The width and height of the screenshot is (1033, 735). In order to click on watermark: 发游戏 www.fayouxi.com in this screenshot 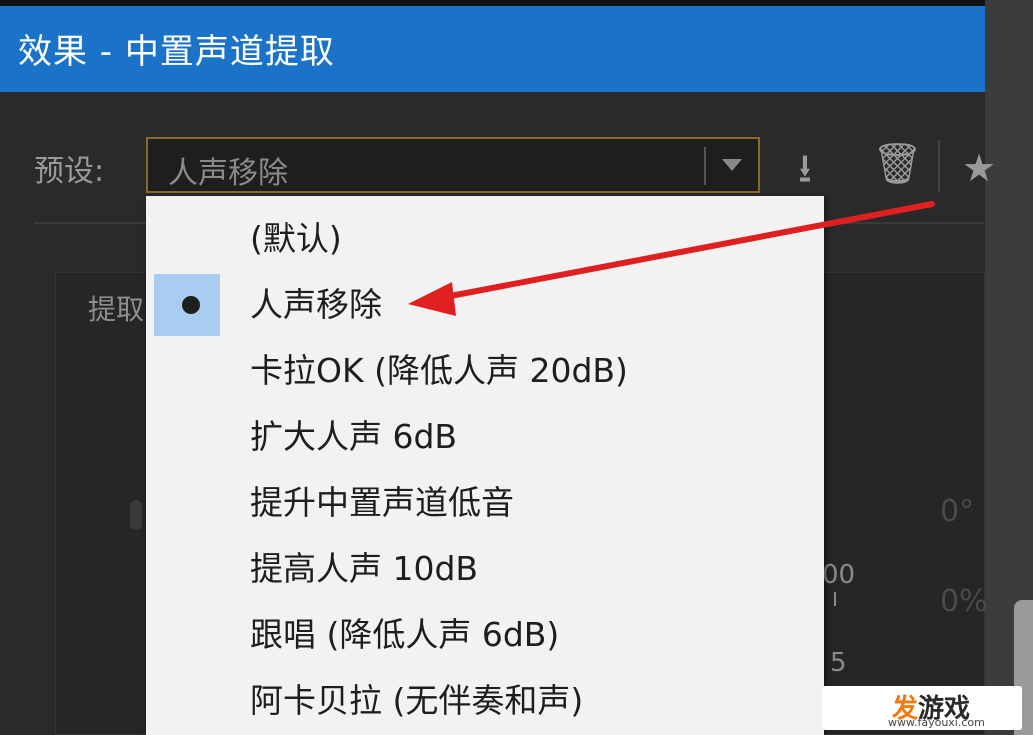, I will do `click(922, 708)`.